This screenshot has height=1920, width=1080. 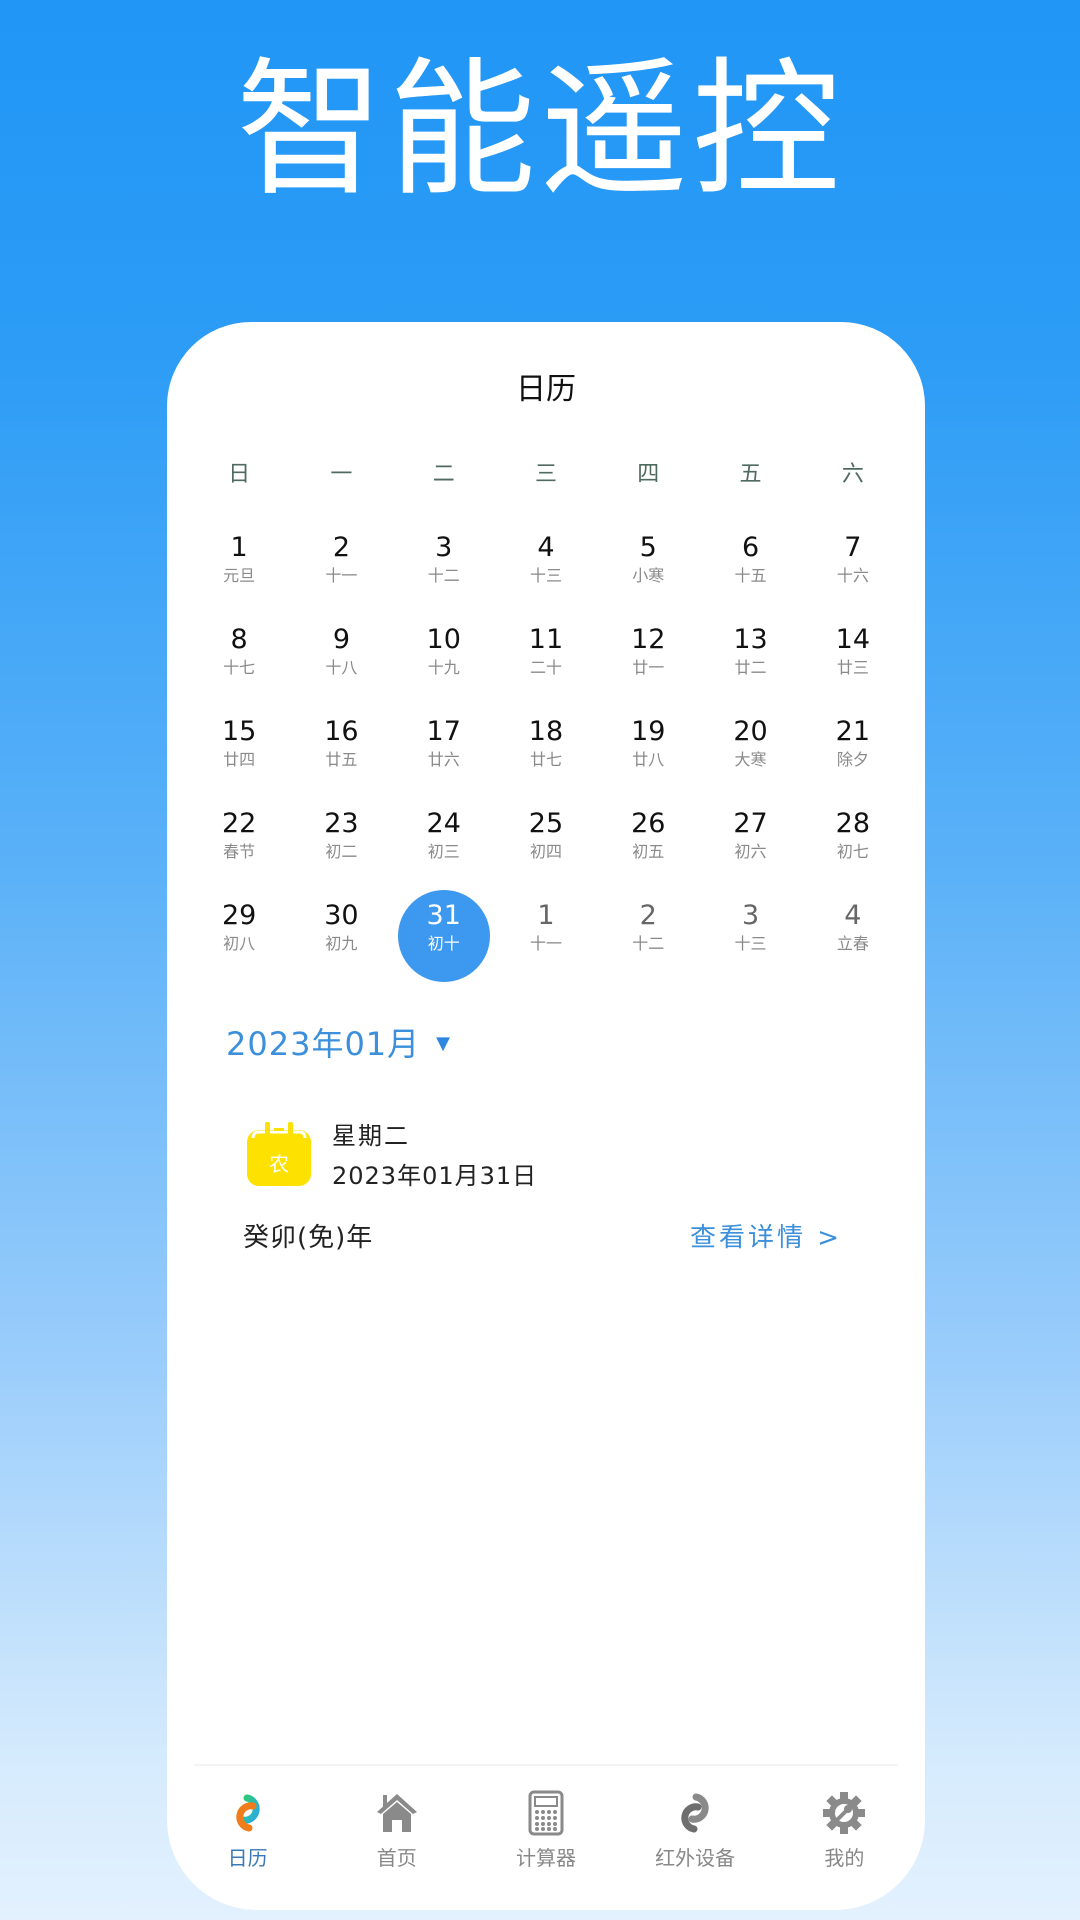 I want to click on calendar-day: 17 廿六, so click(x=444, y=752).